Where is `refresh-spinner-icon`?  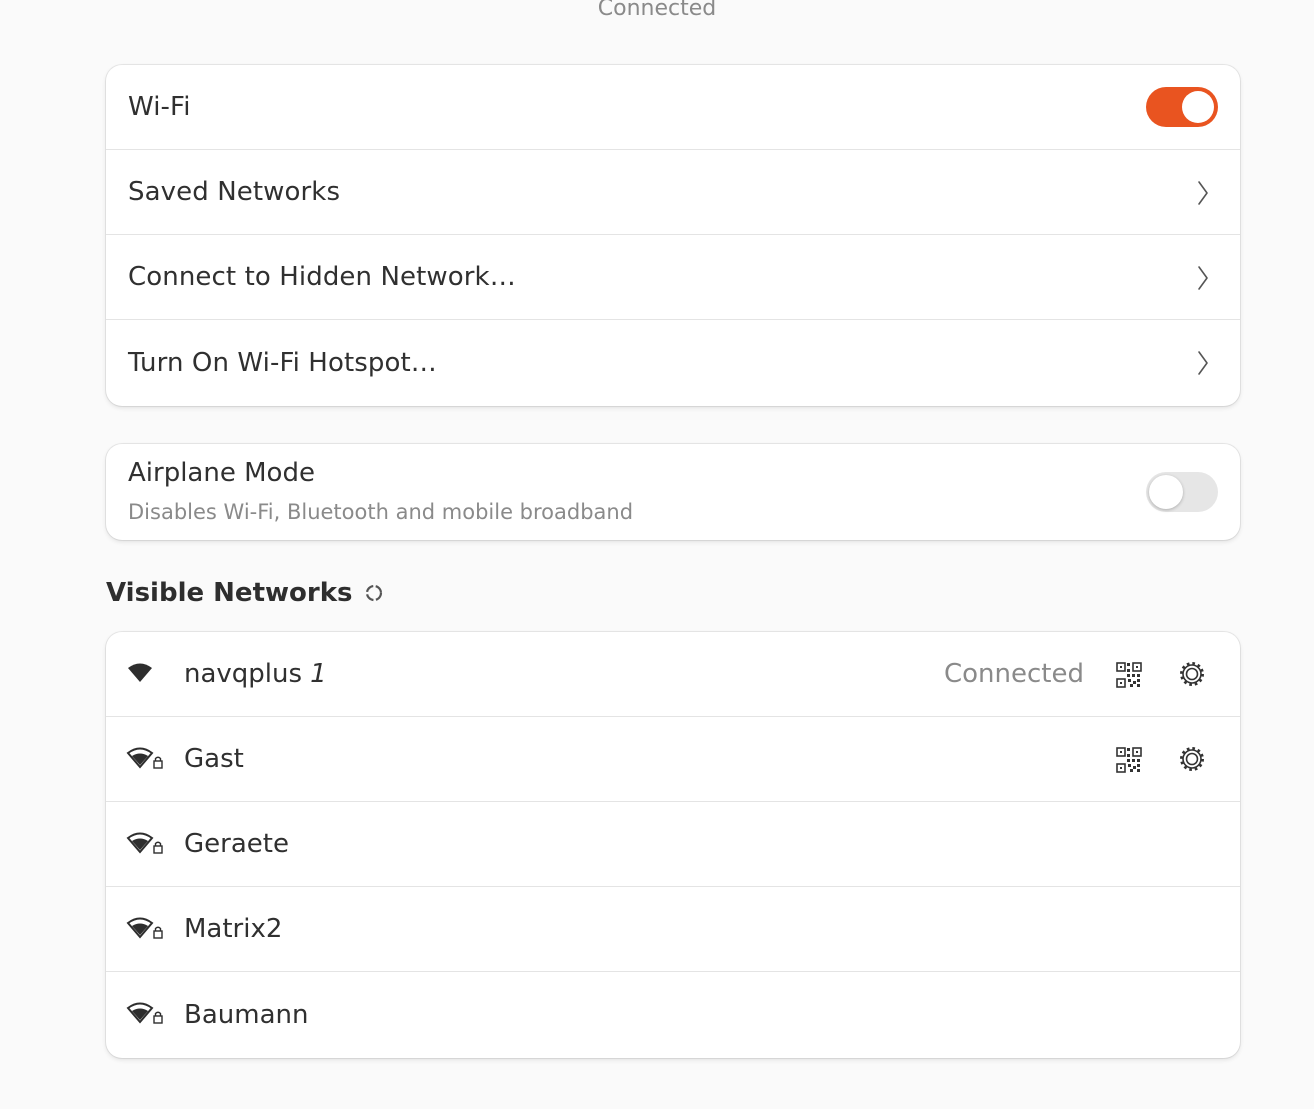
refresh-spinner-icon is located at coordinates (374, 593).